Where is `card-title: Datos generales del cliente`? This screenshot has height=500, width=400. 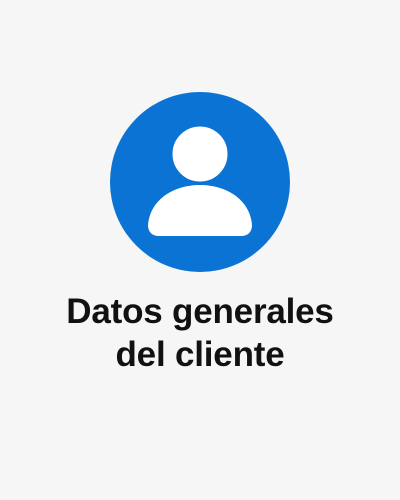 card-title: Datos generales del cliente is located at coordinates (200, 333).